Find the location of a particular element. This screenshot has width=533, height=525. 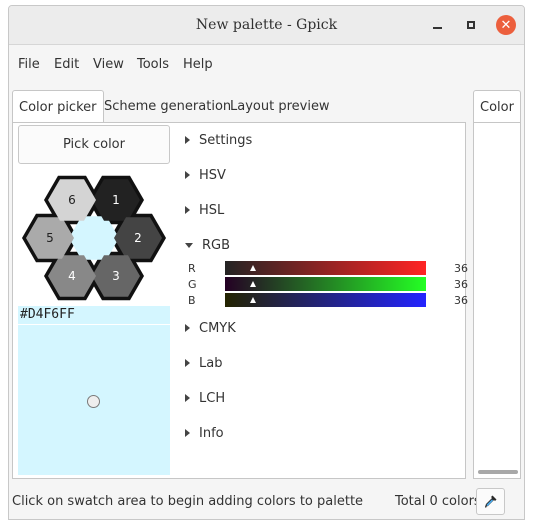

slider-b-bar is located at coordinates (325, 300).